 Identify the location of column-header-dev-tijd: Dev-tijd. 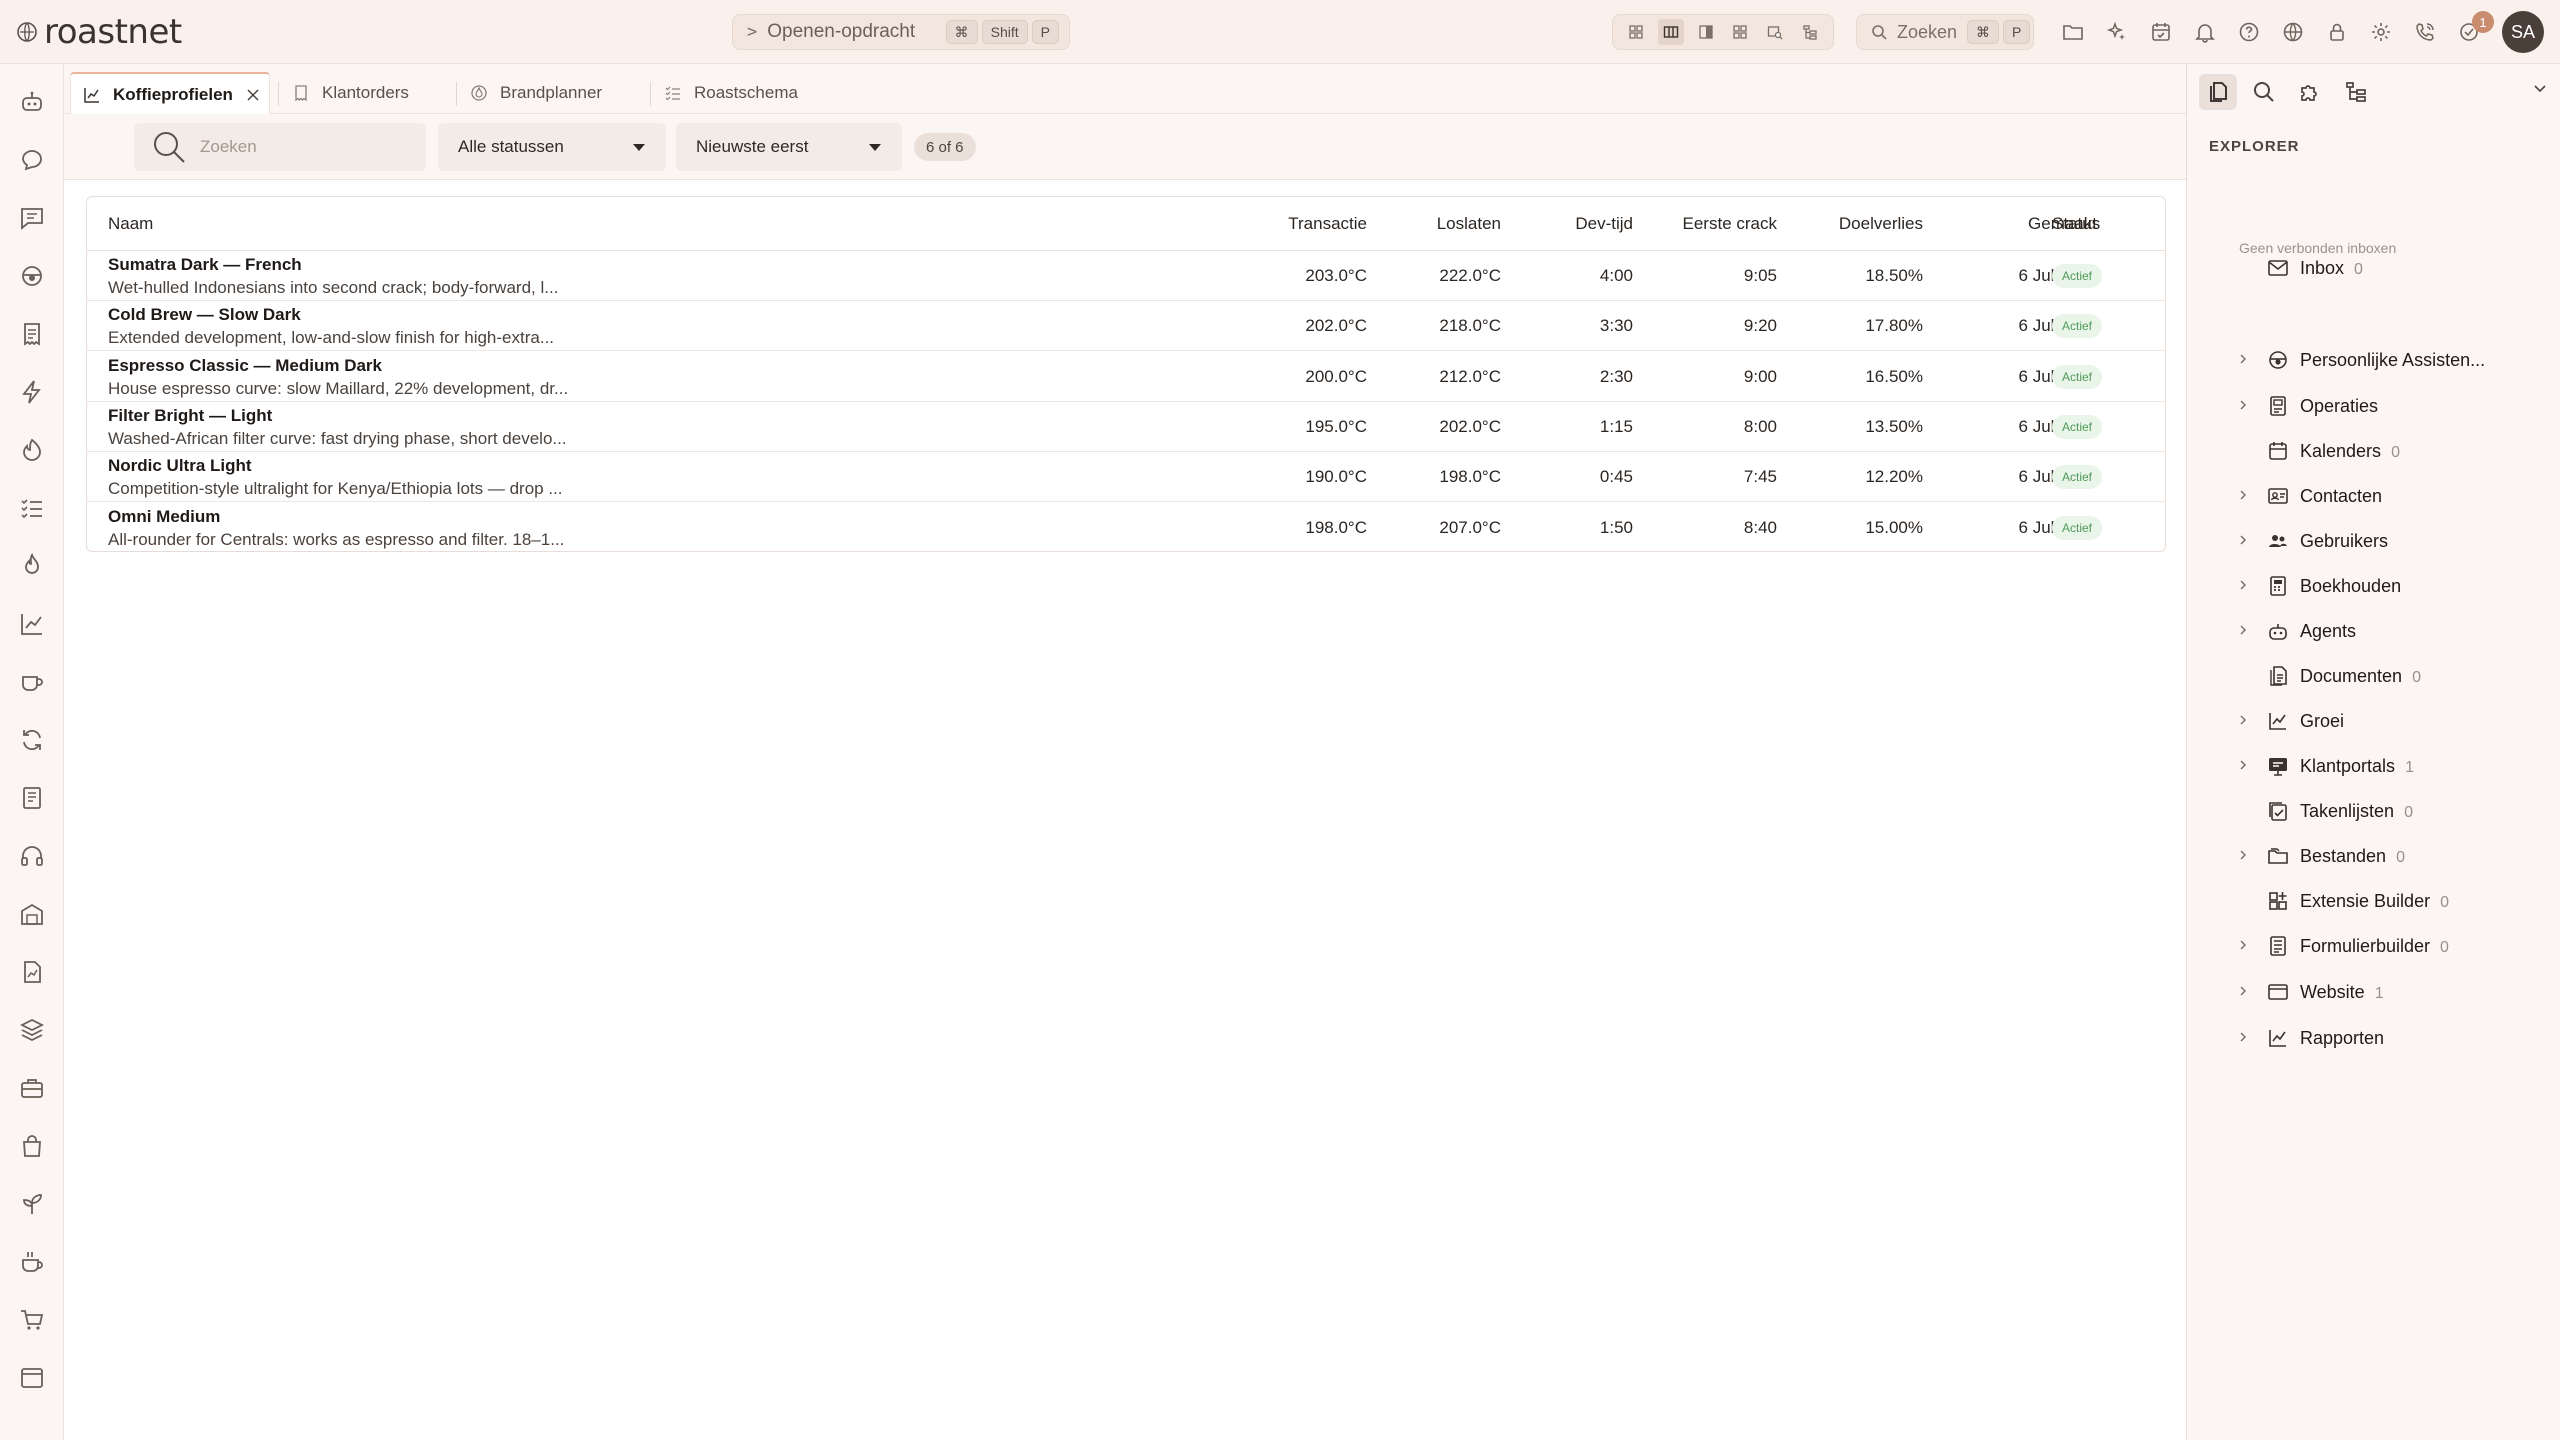
(1572, 224).